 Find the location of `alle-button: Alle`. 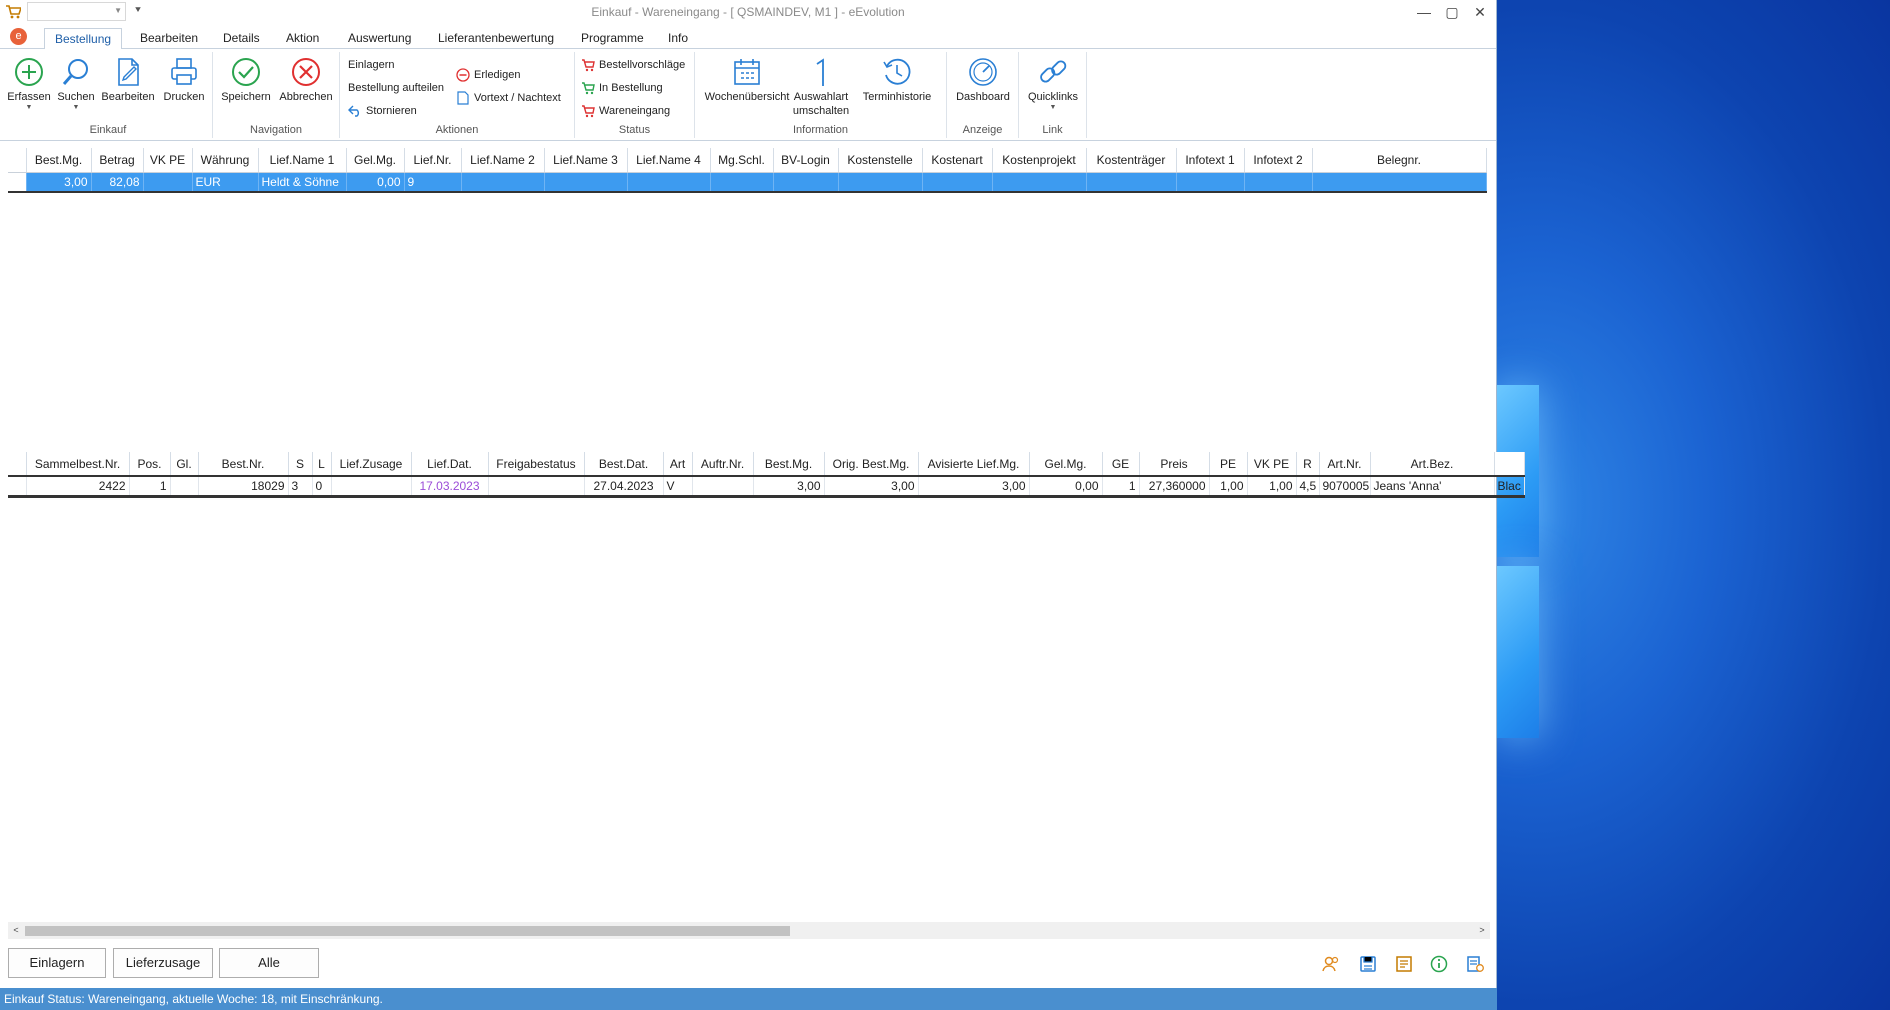

alle-button: Alle is located at coordinates (269, 963).